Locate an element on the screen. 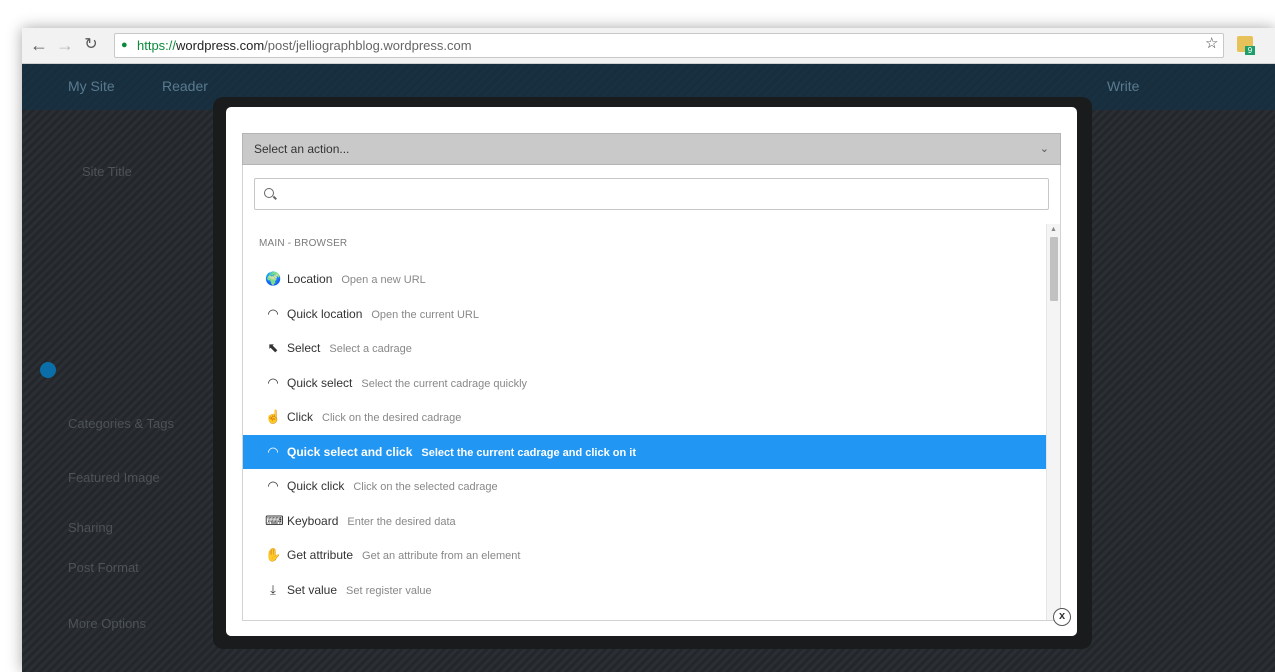  featured-image-item: Featured Image is located at coordinates (114, 477).